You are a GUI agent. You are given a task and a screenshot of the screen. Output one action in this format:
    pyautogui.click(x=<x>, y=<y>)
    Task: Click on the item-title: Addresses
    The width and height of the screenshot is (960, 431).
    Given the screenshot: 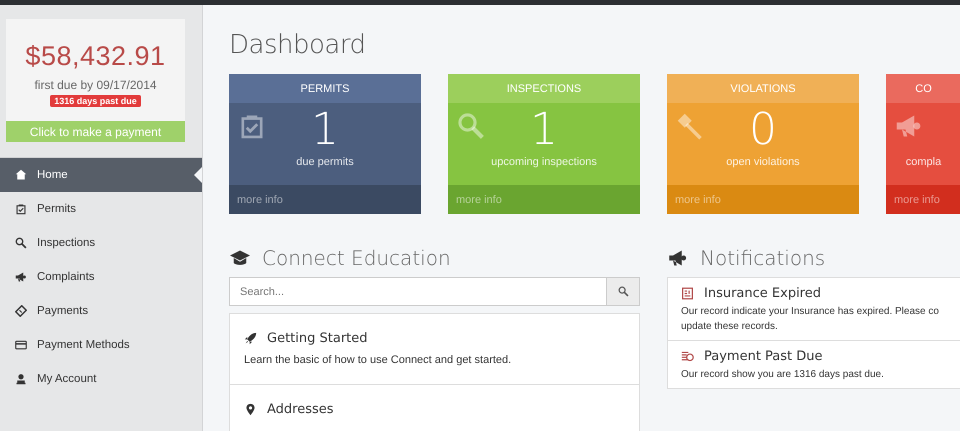 What is the action you would take?
    pyautogui.click(x=300, y=409)
    